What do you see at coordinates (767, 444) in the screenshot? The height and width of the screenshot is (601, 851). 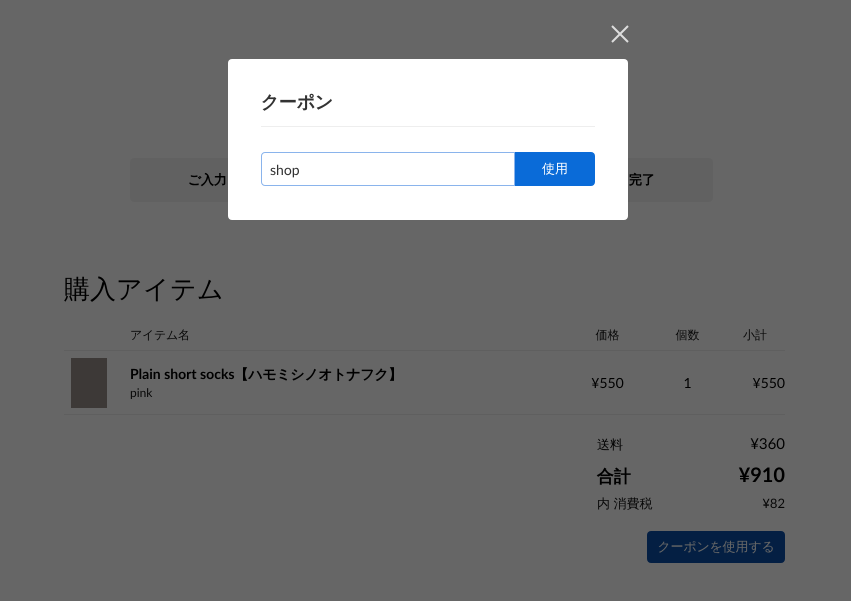 I see `shipping-value: ¥360` at bounding box center [767, 444].